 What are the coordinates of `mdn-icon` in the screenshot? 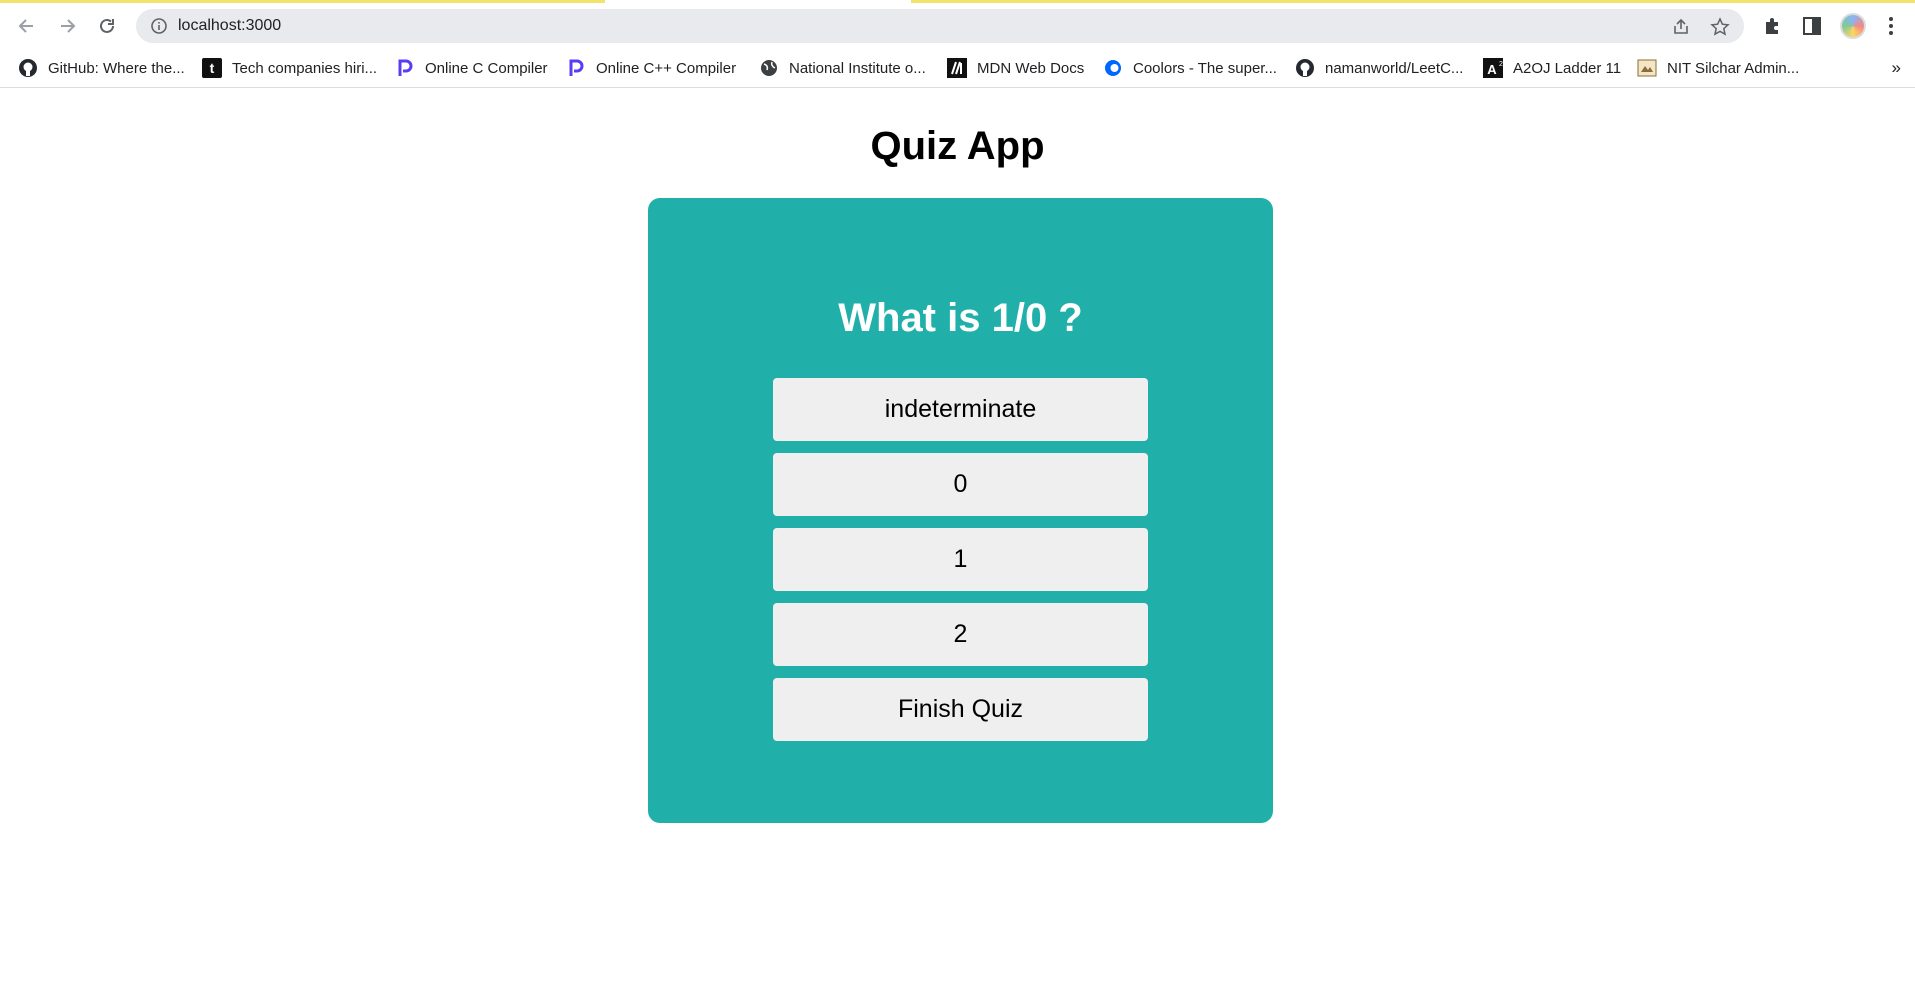 It's located at (957, 68).